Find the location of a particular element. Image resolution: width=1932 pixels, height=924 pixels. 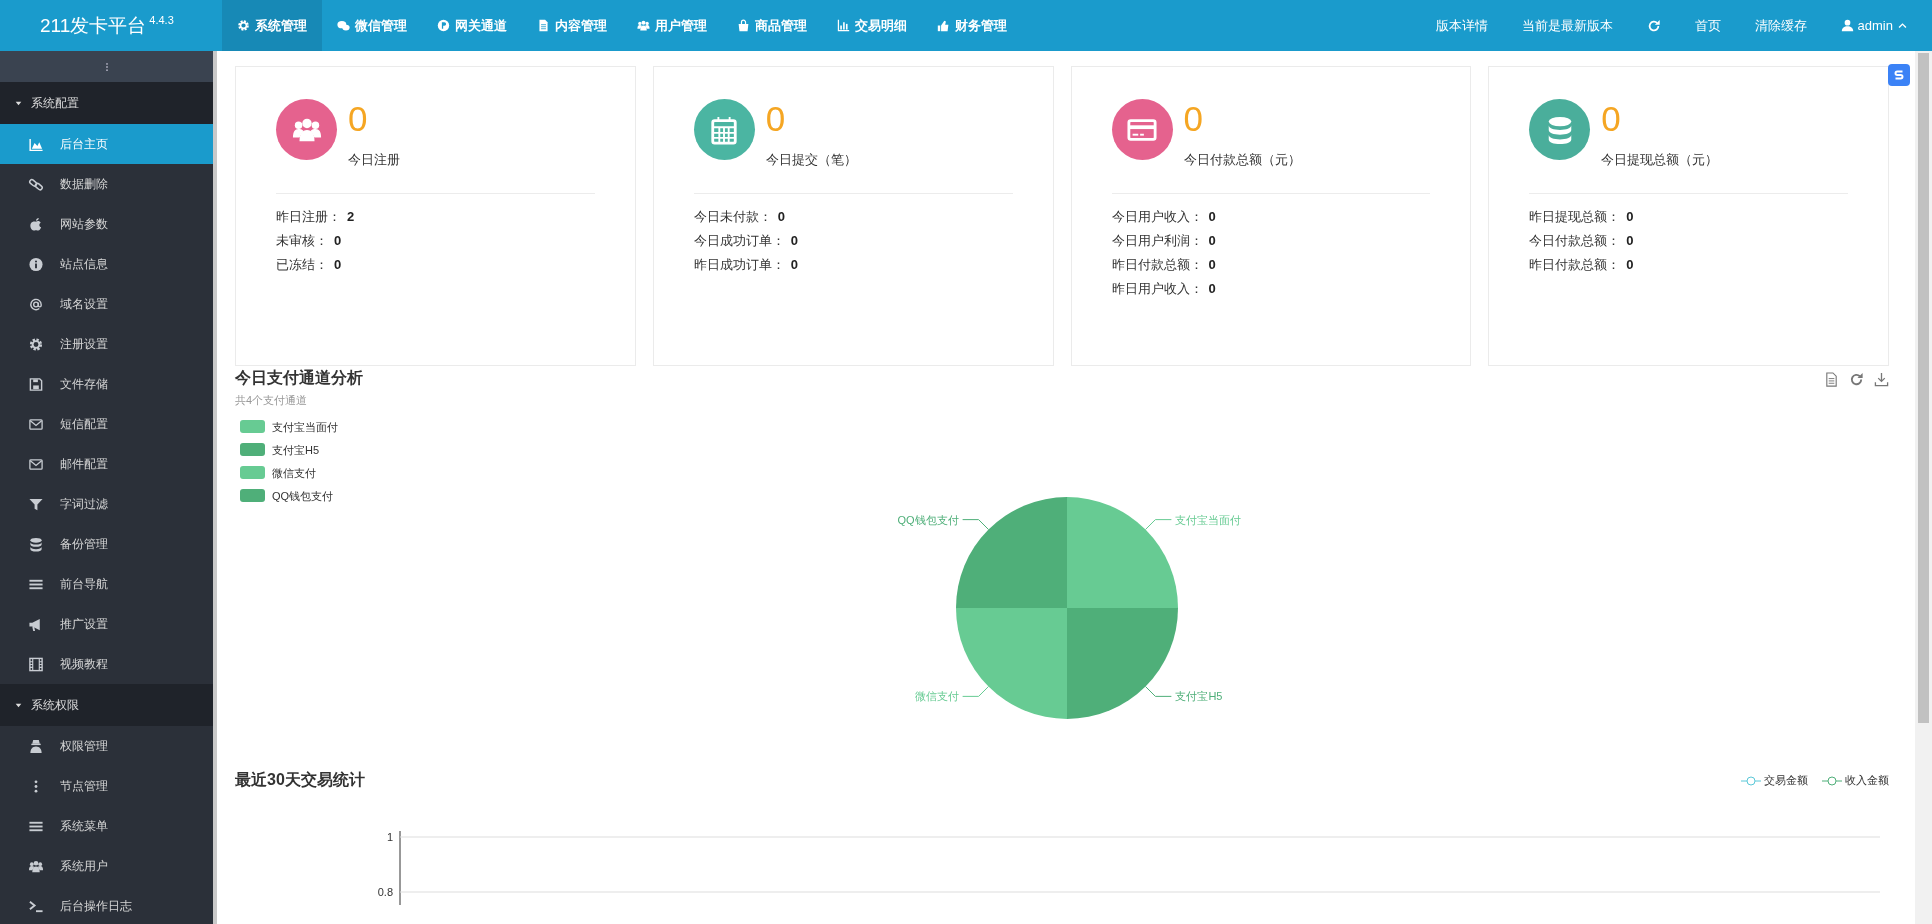

legend-label: 收入金额 is located at coordinates (1867, 780).